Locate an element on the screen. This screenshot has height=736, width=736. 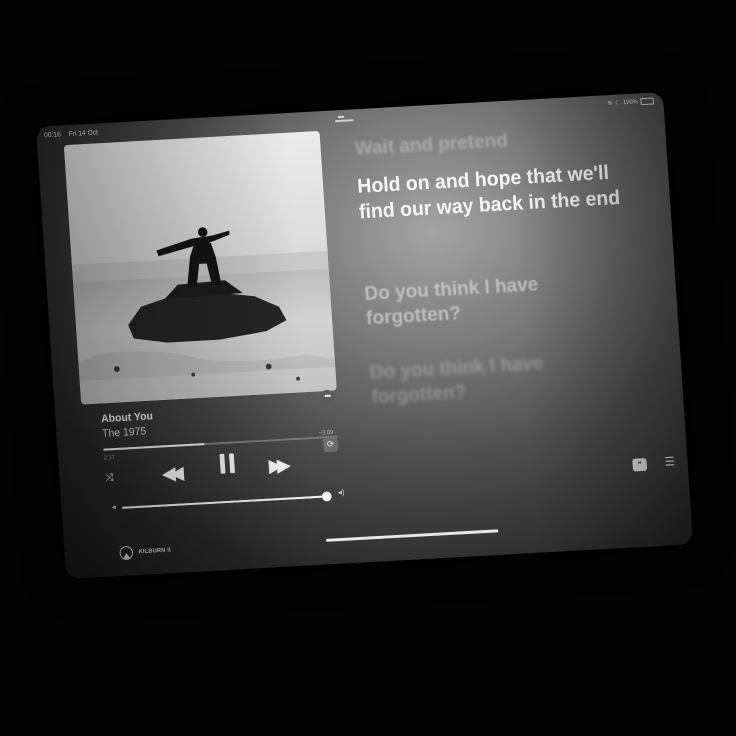
playback-progress is located at coordinates (154, 447).